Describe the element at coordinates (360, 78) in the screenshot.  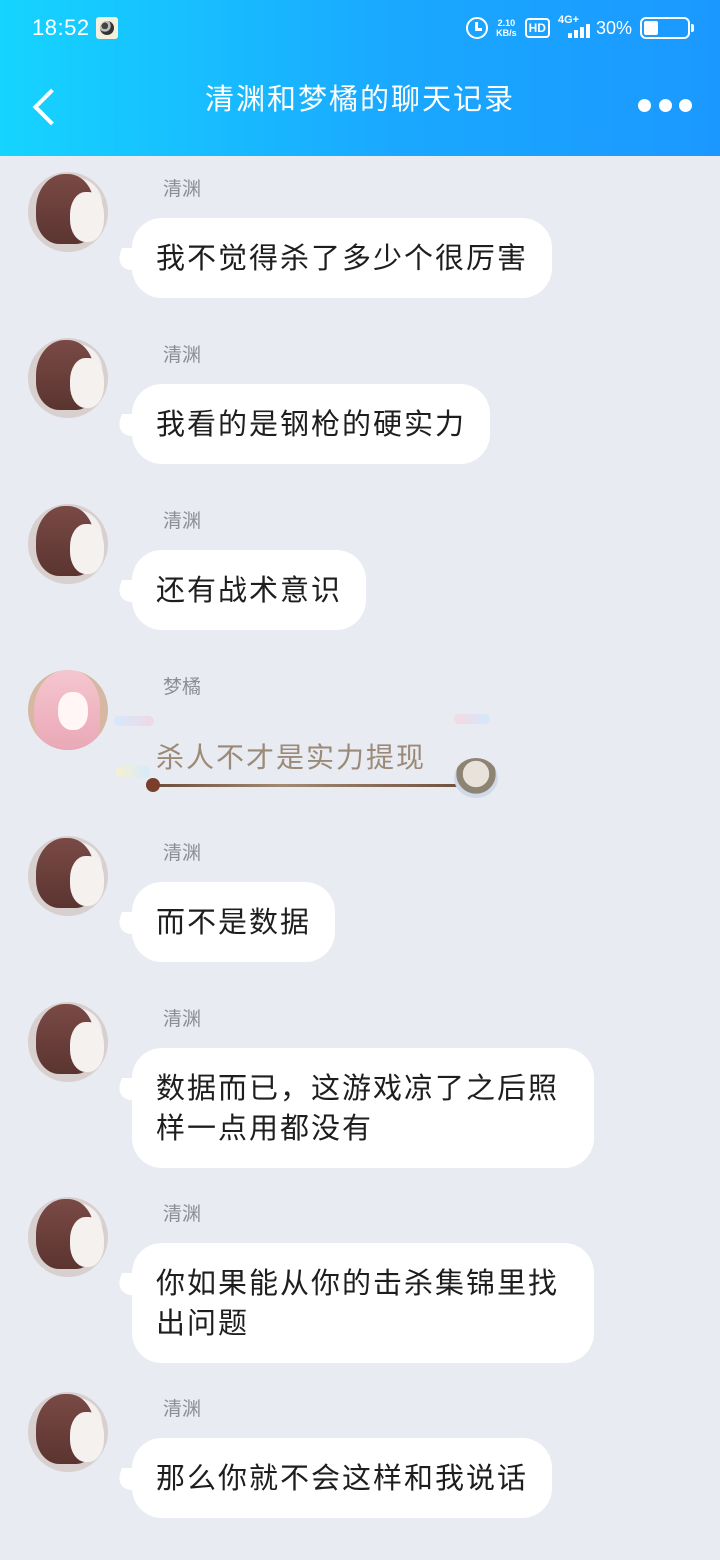
I see `header: 18:52 2.10 KB/s HD 4G+ 30% 清渊和梦橘的聊天记录` at that location.